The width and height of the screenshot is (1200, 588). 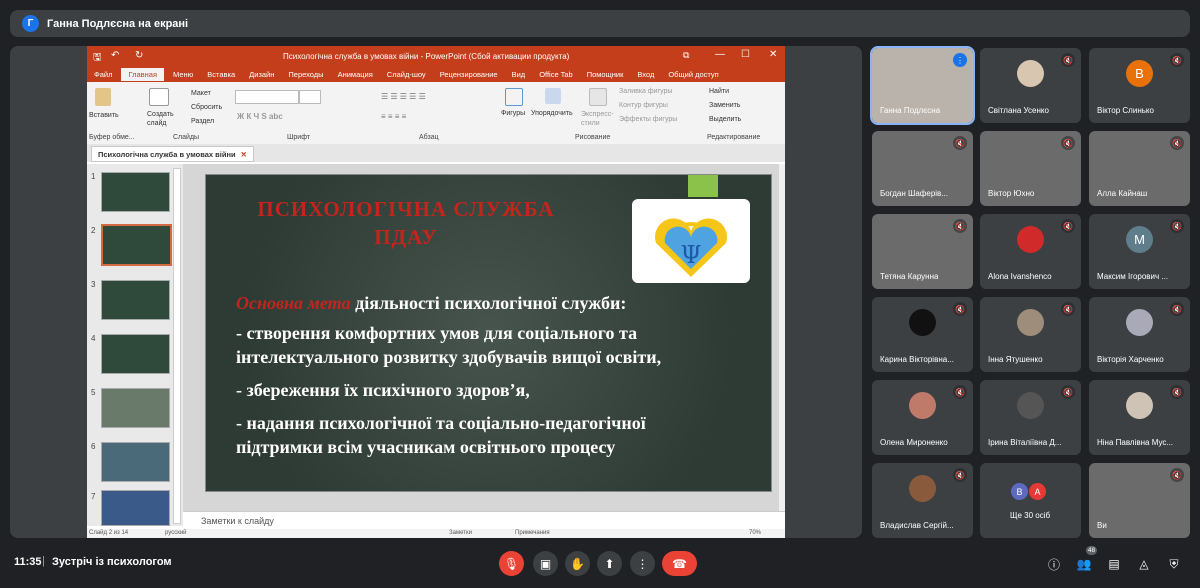 What do you see at coordinates (159, 97) in the screenshot?
I see `new-slide-icon` at bounding box center [159, 97].